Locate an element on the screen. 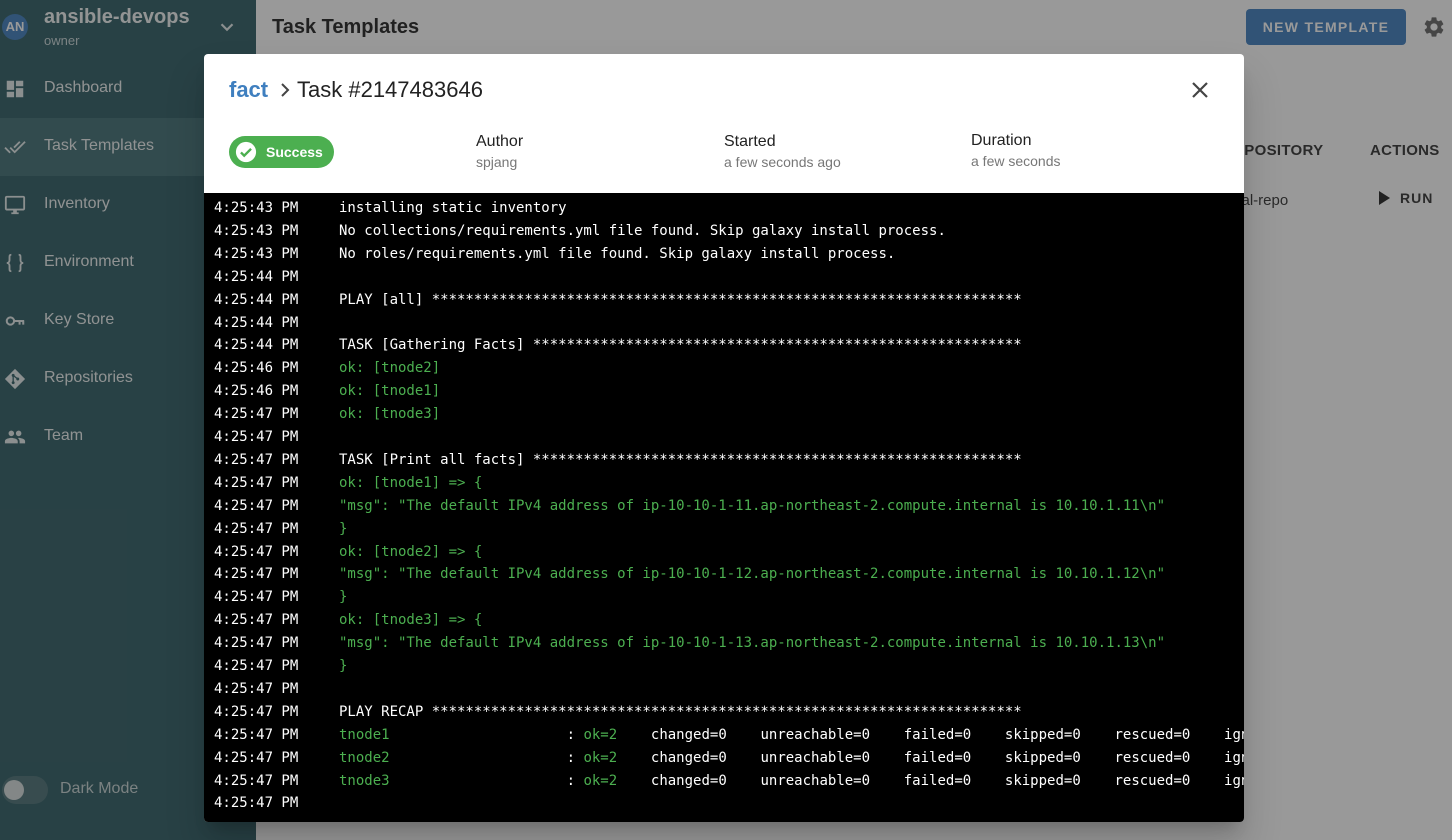 The height and width of the screenshot is (840, 1452). console-segment: ok: [tnode3] is located at coordinates (390, 414).